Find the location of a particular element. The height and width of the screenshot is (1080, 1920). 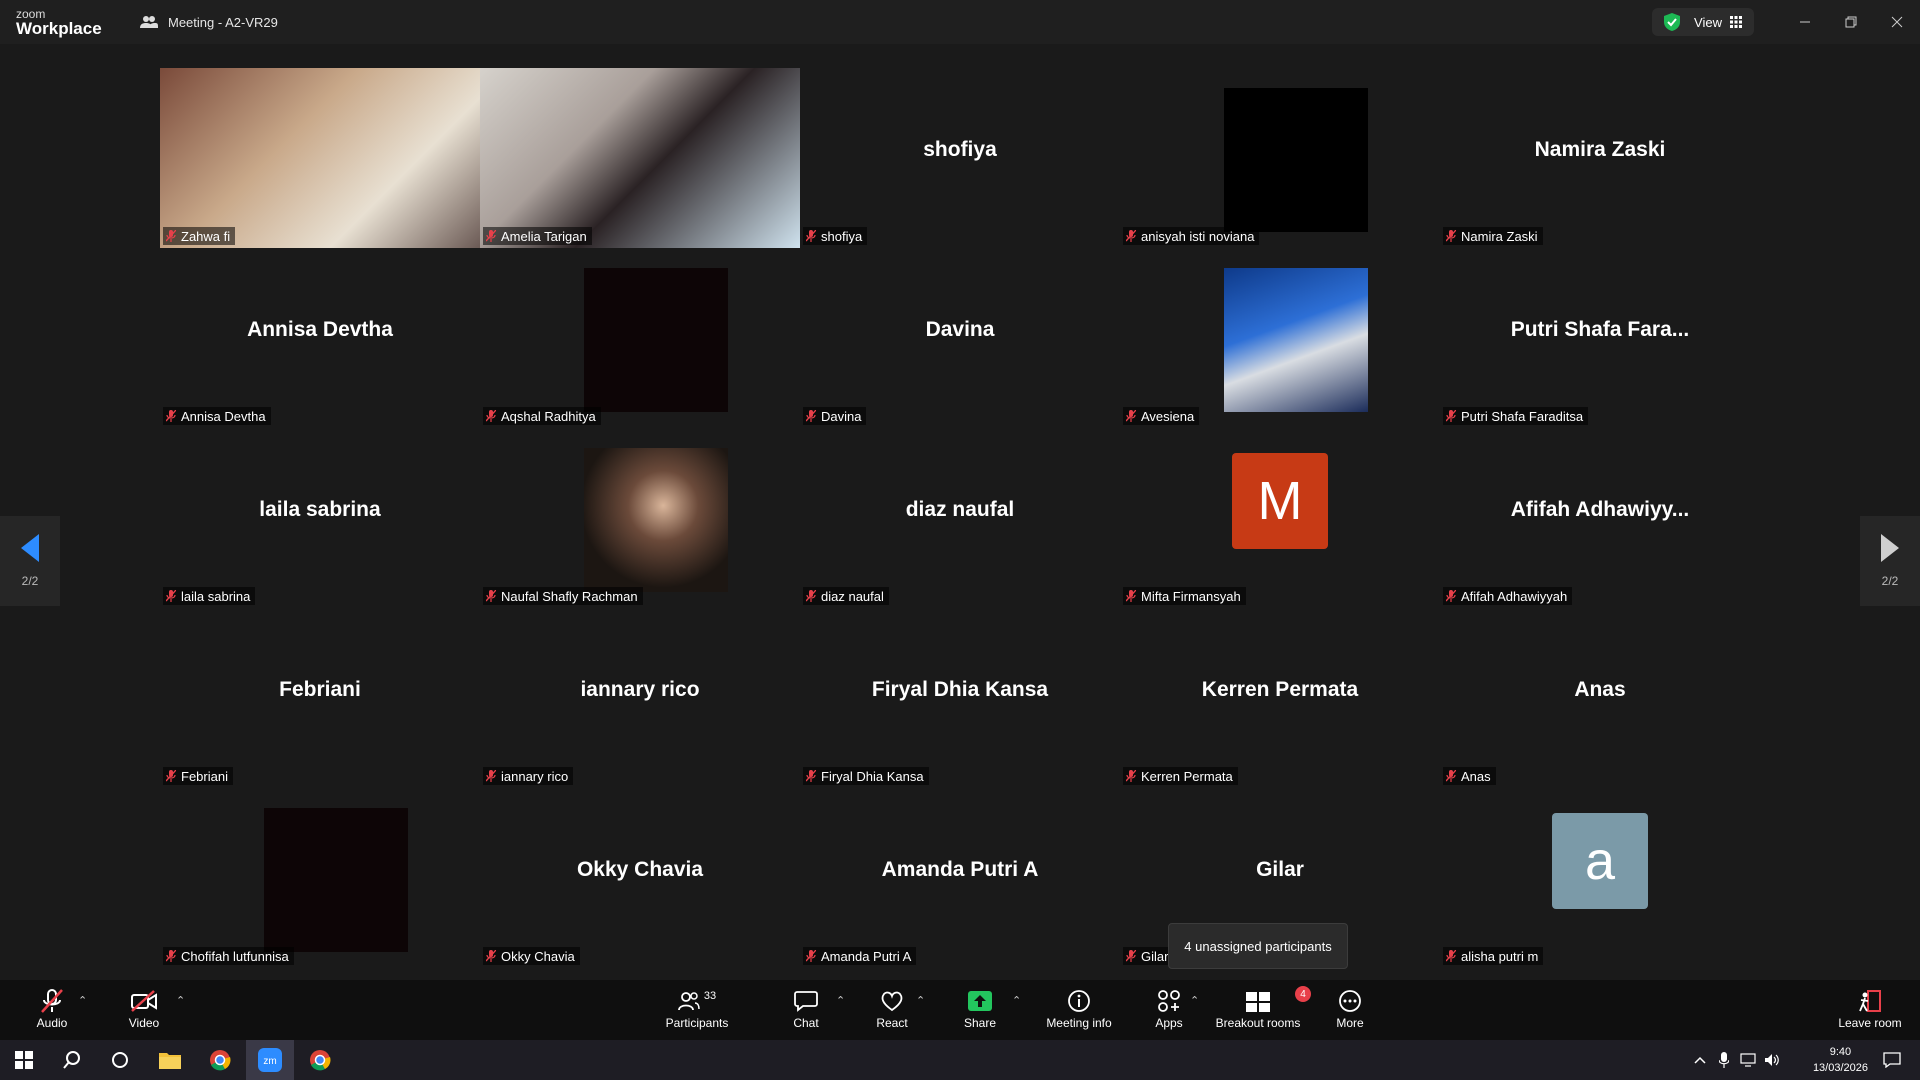

participant-label: Okky Chavia is located at coordinates (531, 956).